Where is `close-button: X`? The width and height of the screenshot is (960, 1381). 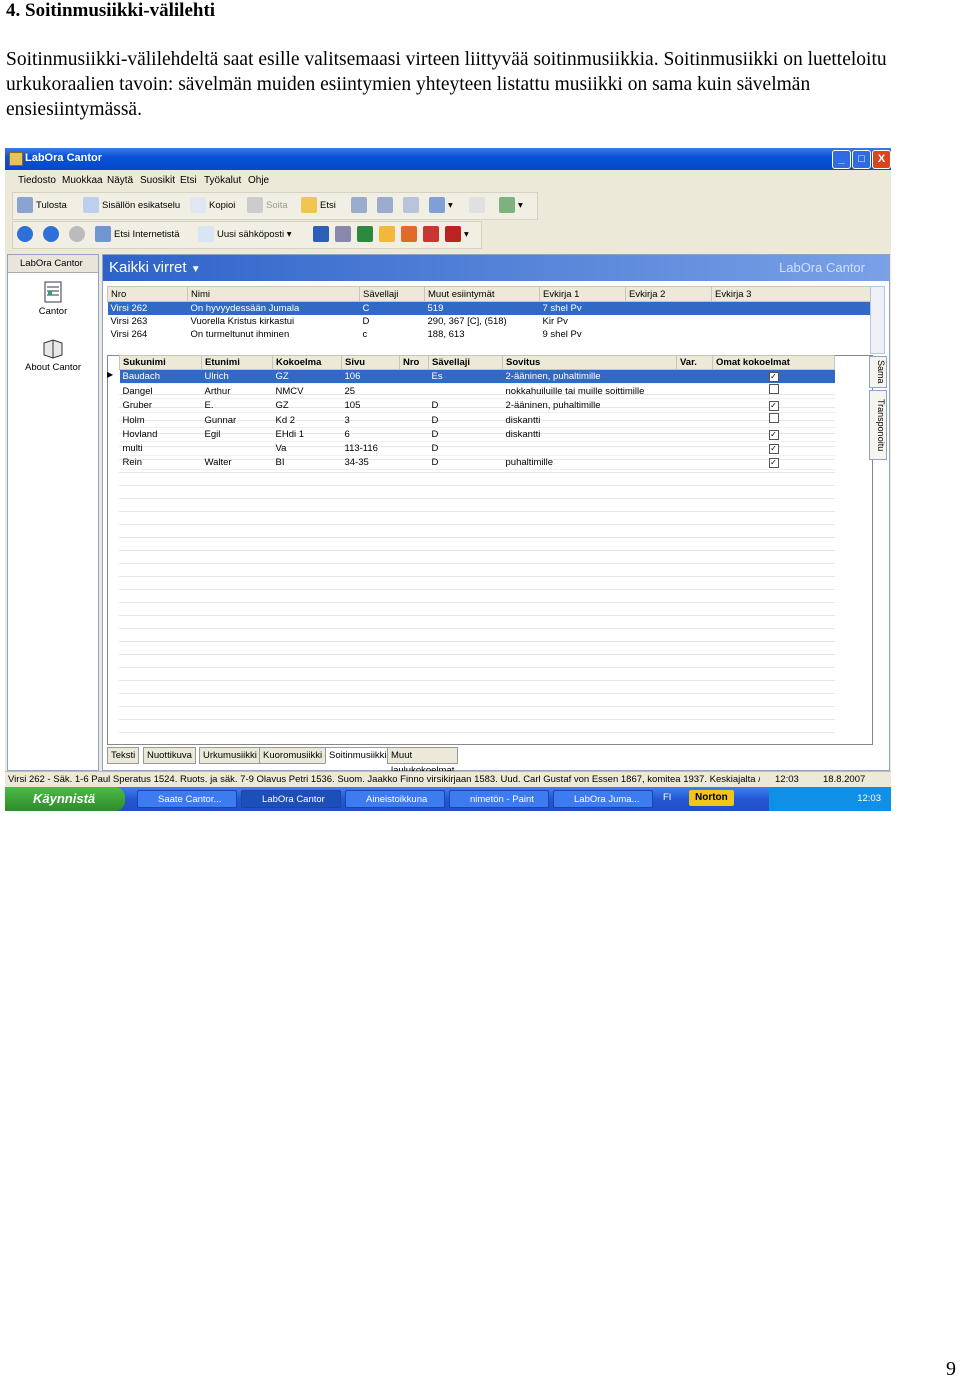
close-button: X is located at coordinates (881, 159).